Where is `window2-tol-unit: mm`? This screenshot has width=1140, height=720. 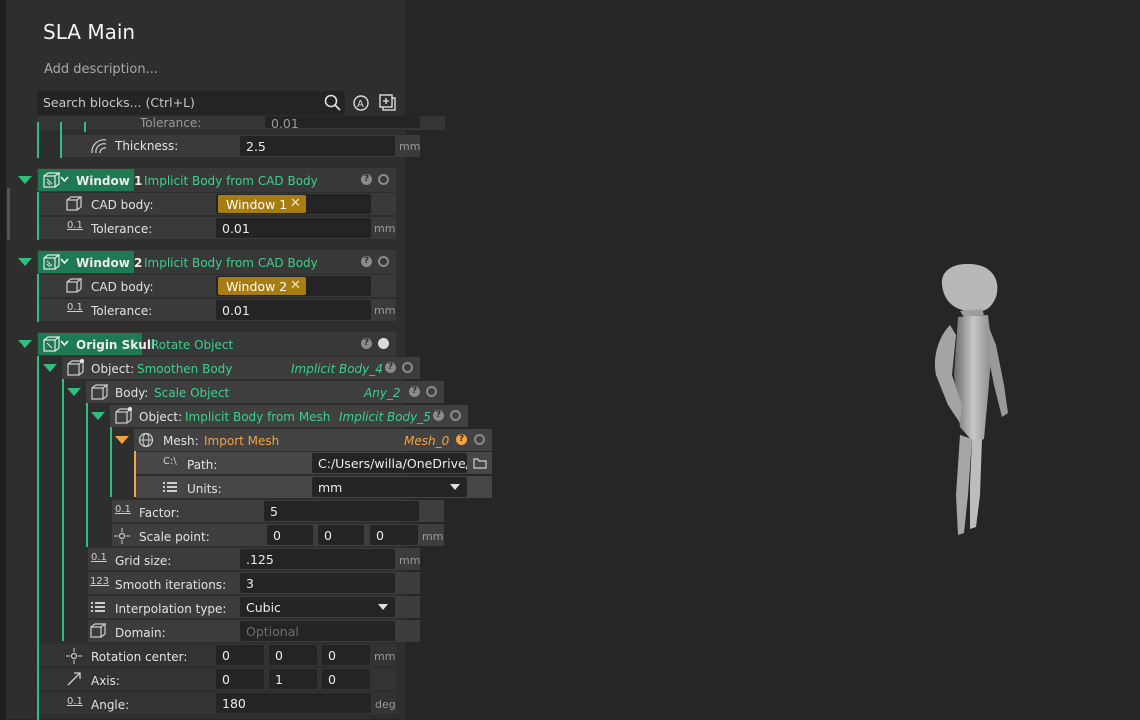 window2-tol-unit: mm is located at coordinates (385, 310).